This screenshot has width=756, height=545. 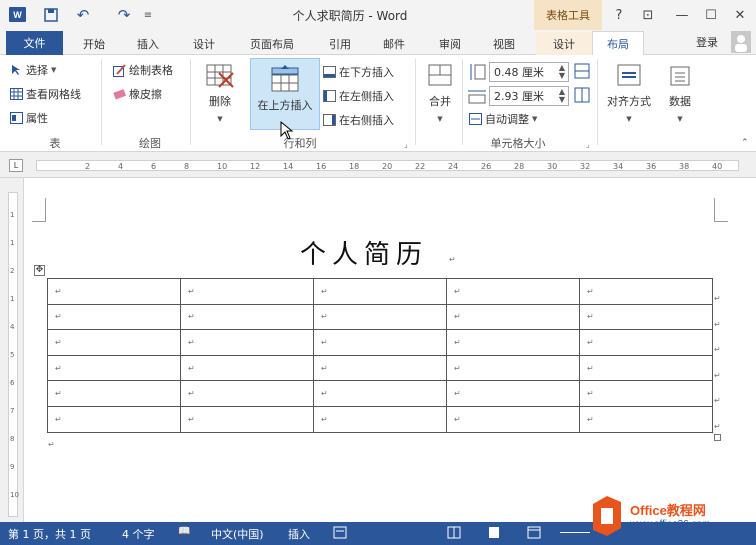 What do you see at coordinates (741, 42) in the screenshot?
I see `user-avatar` at bounding box center [741, 42].